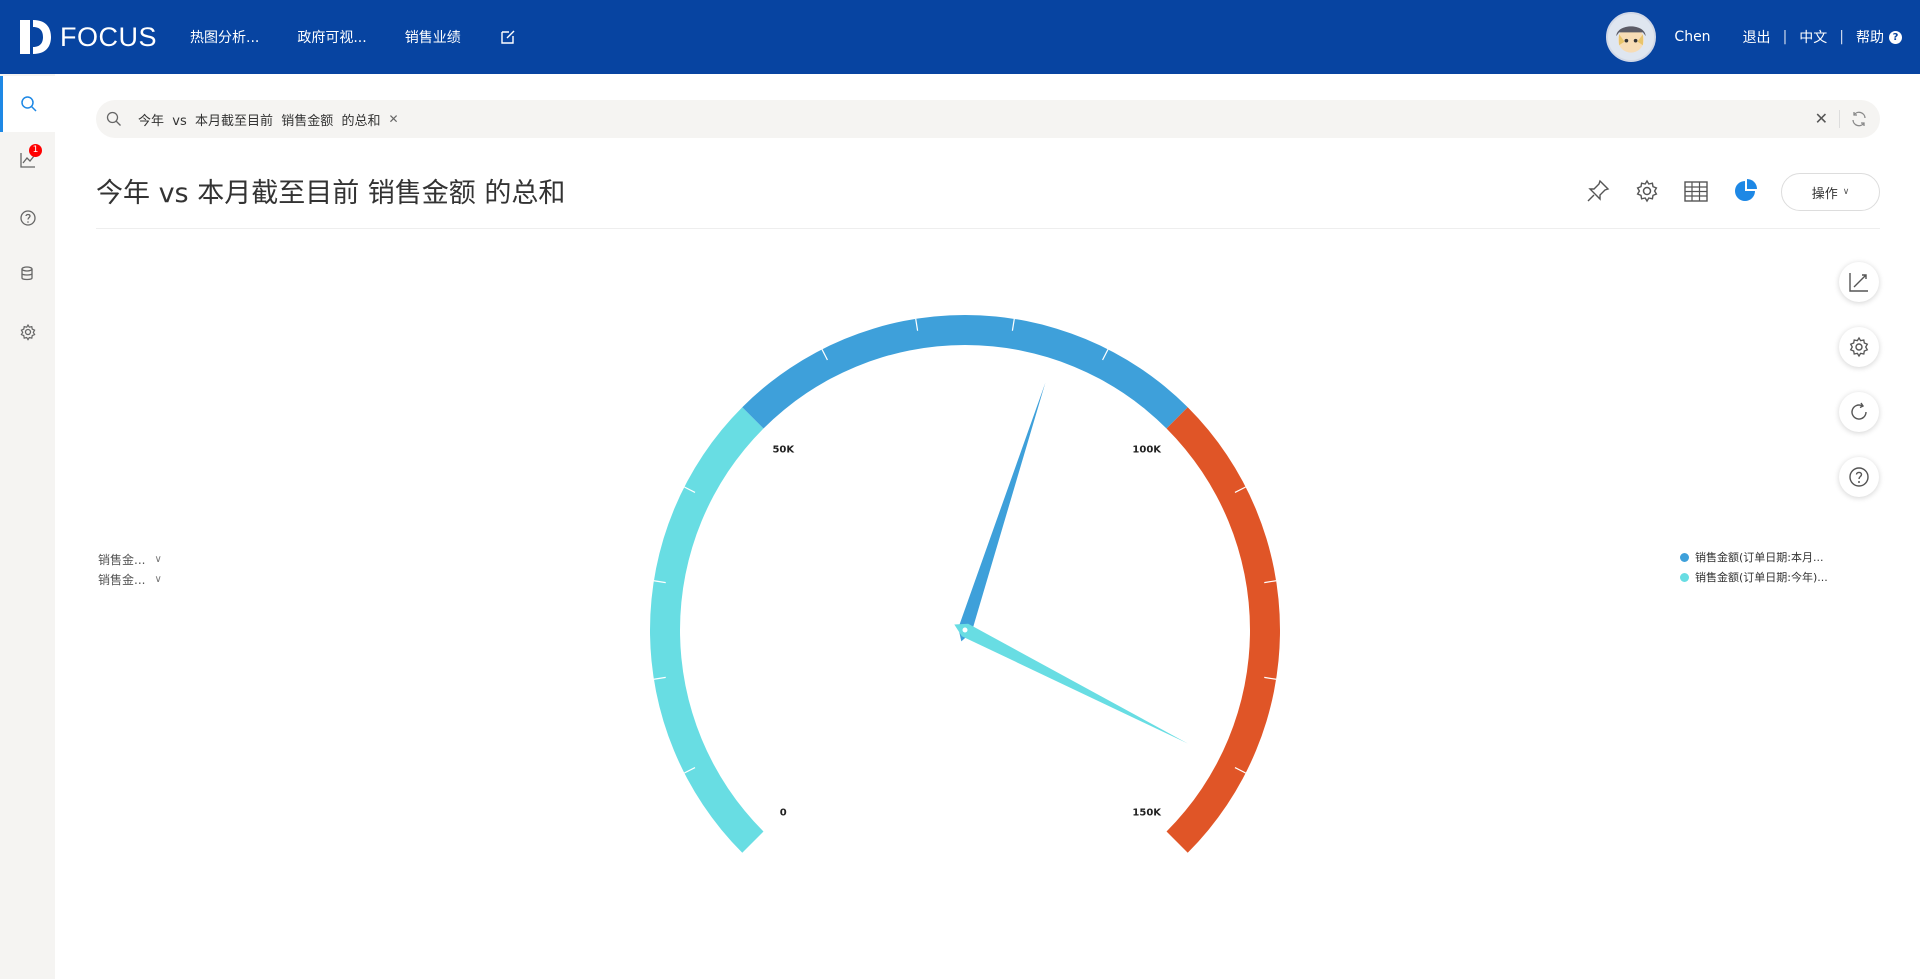 The width and height of the screenshot is (1920, 979). Describe the element at coordinates (988, 119) in the screenshot. I see `search-bar: 今年 vs 本月截至目前 销售金额 的总和 ✕ ✕` at that location.